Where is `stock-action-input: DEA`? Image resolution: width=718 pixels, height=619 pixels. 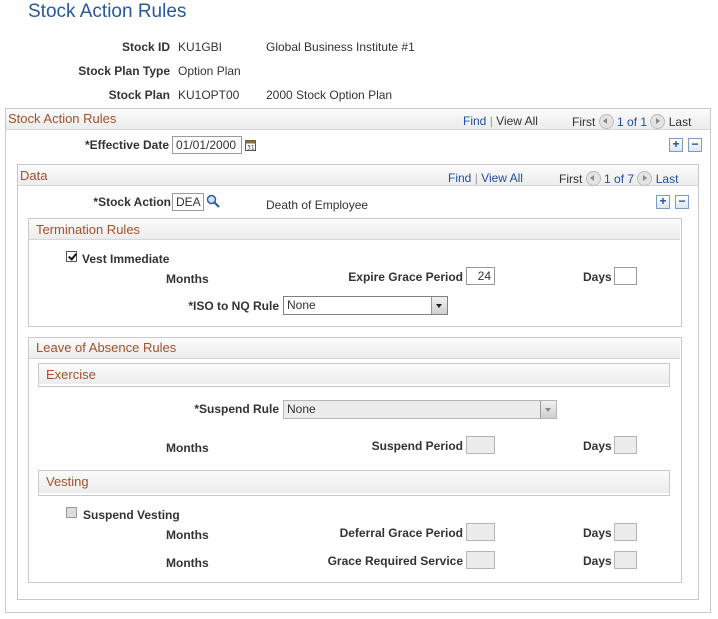 stock-action-input: DEA is located at coordinates (188, 202).